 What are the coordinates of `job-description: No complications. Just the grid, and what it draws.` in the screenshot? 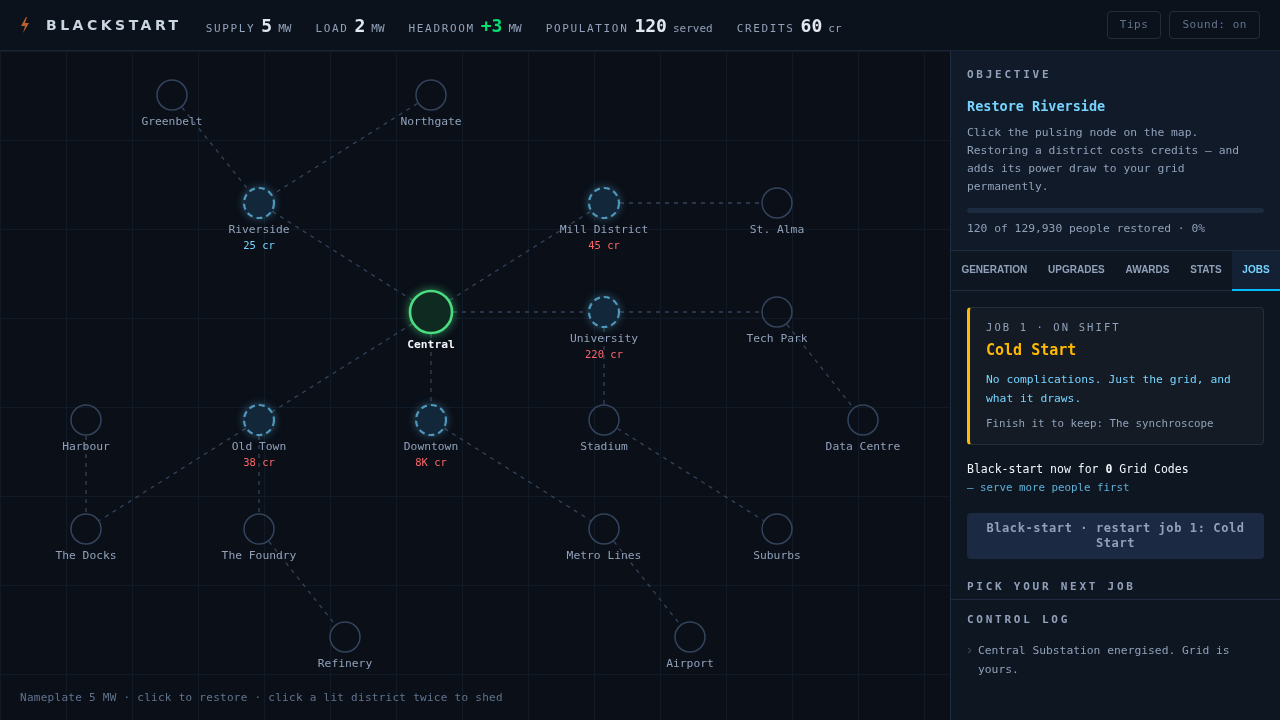 It's located at (1109, 389).